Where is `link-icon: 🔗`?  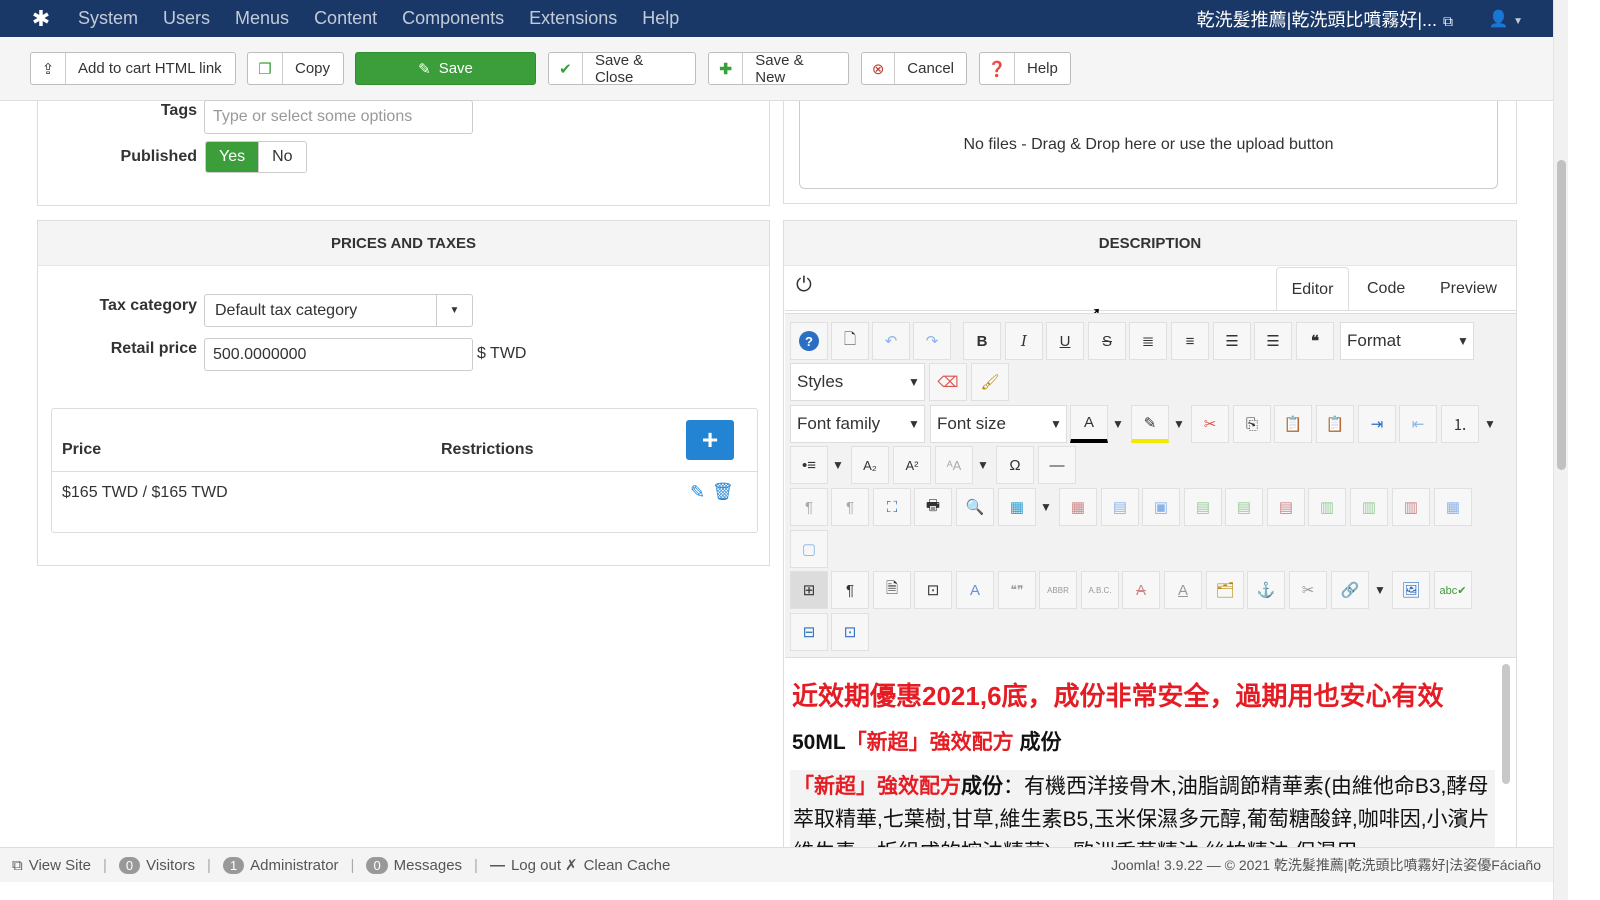
link-icon: 🔗 is located at coordinates (1350, 590).